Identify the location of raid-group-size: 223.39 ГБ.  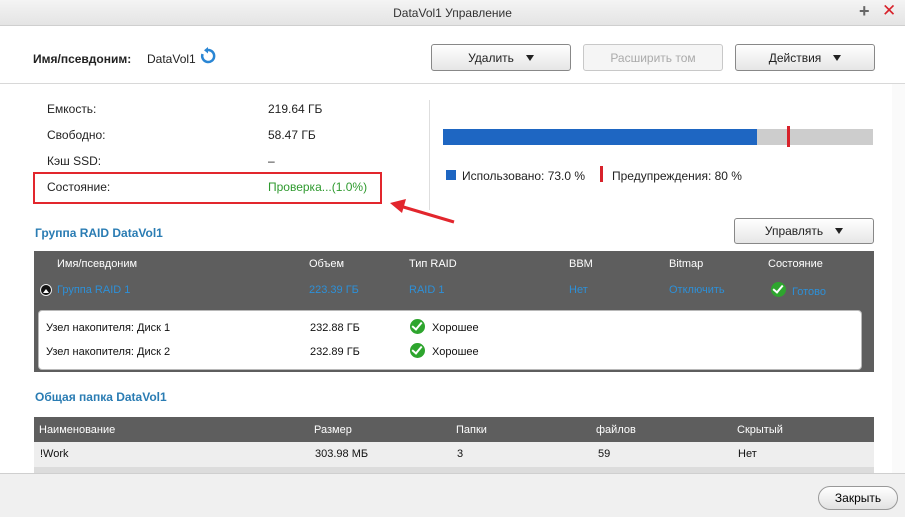
(334, 290).